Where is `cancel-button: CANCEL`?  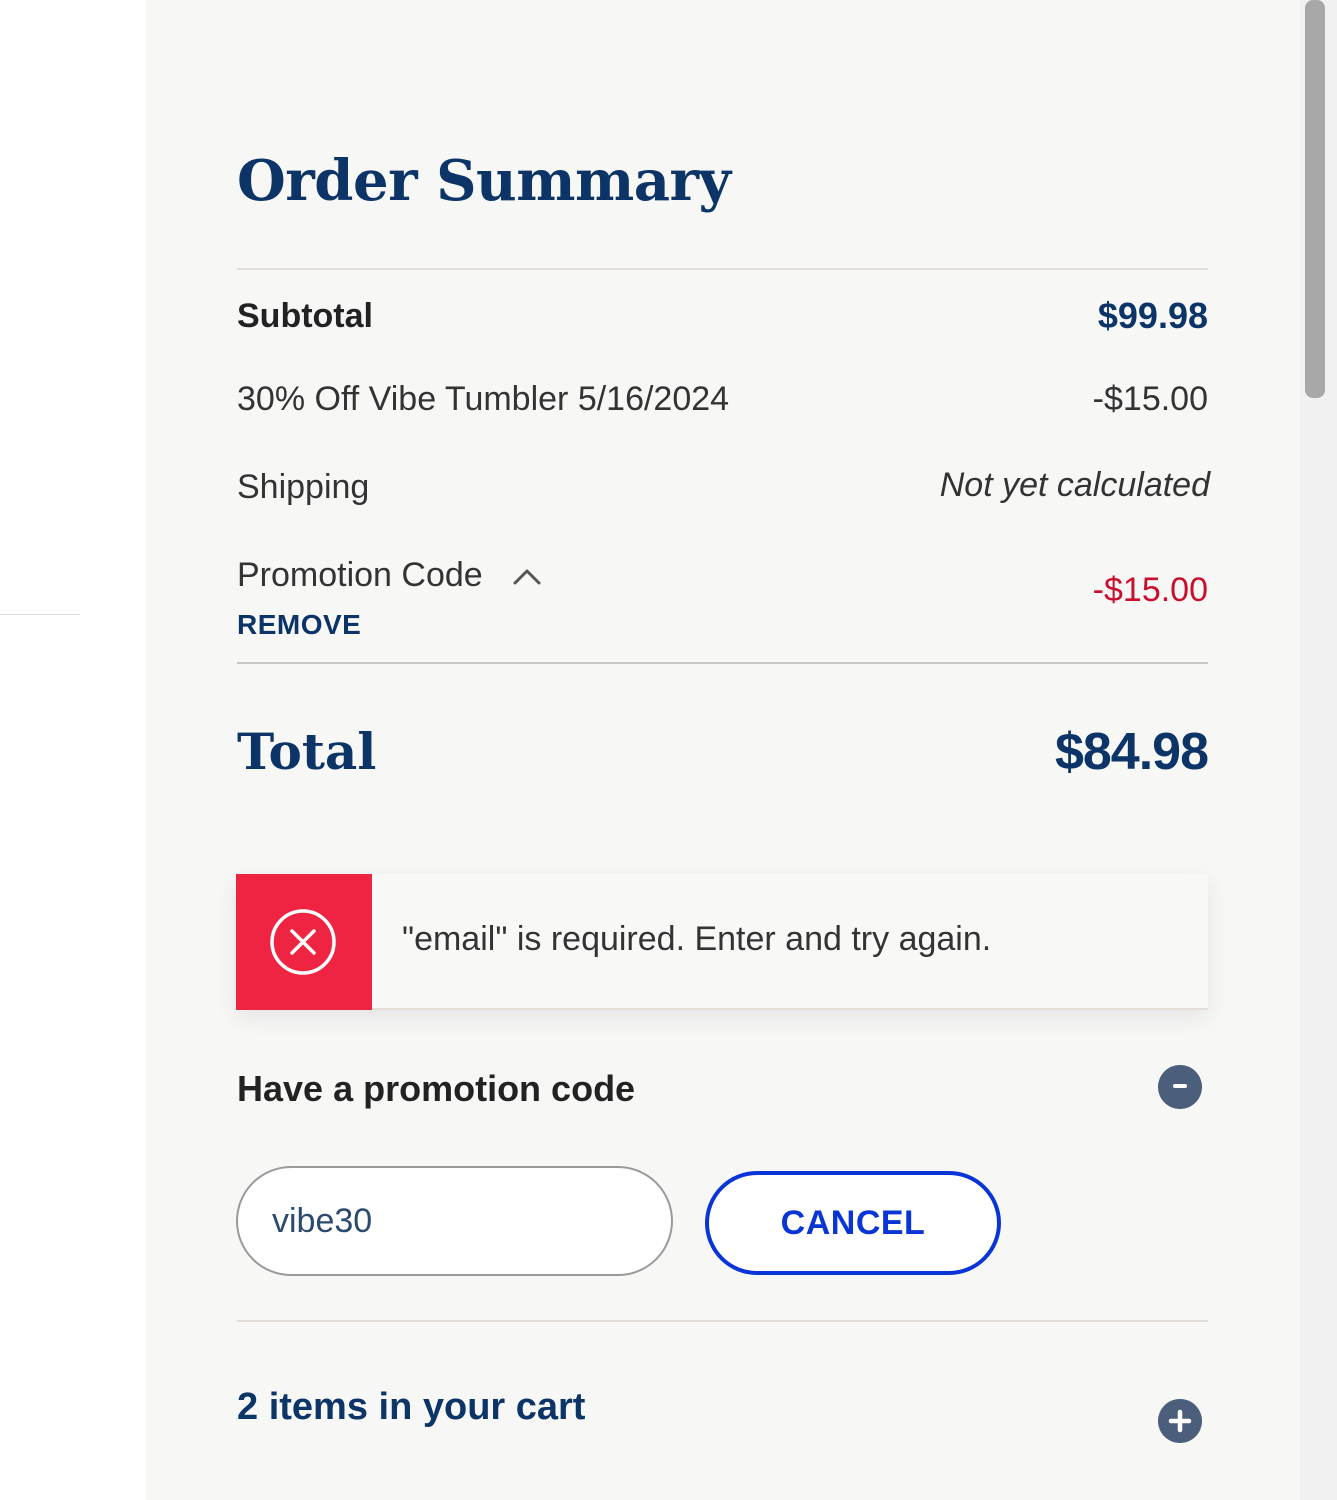
cancel-button: CANCEL is located at coordinates (853, 1223).